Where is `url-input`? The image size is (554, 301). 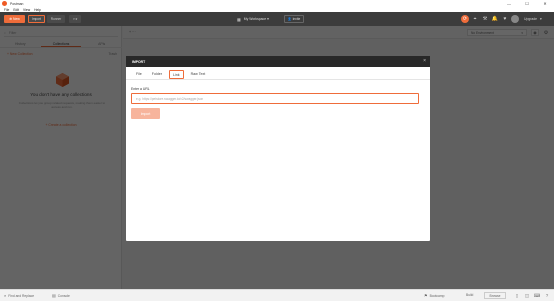 url-input is located at coordinates (275, 98).